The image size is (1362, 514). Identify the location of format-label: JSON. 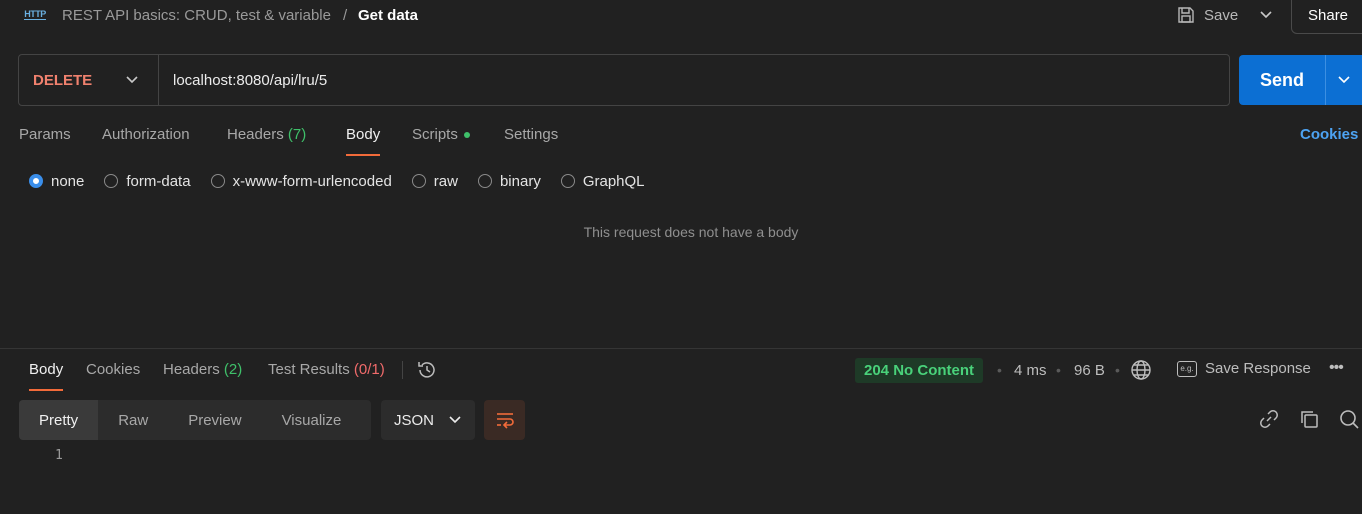
(414, 420).